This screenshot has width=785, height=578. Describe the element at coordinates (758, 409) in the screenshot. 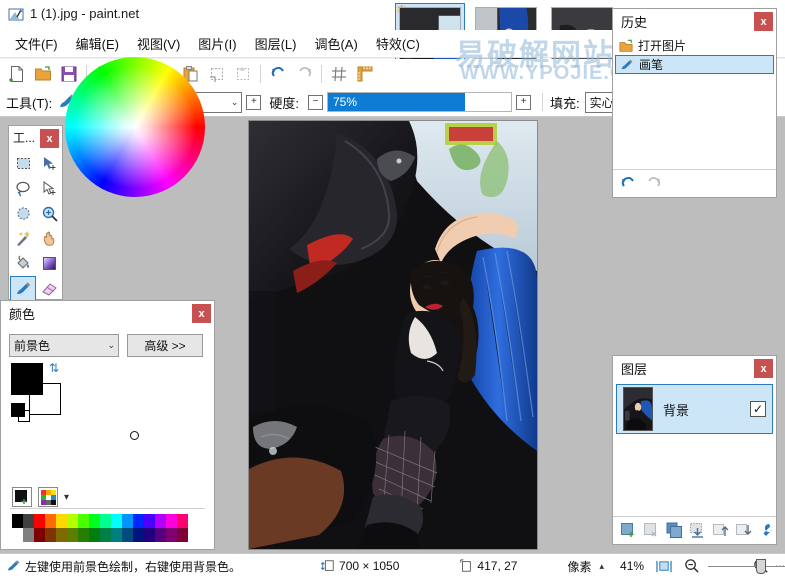

I see `layer-visibility-checkbox: ✓` at that location.